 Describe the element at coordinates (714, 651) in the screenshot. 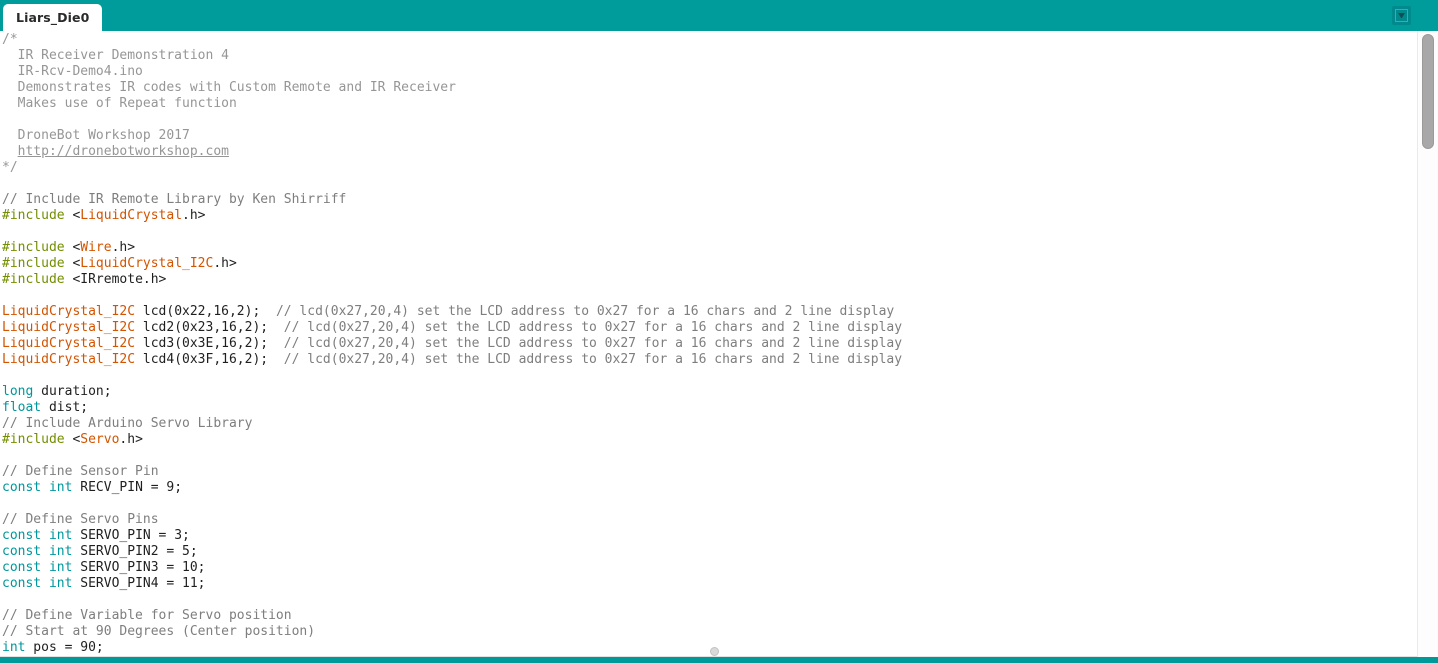

I see `split-pane-handle` at that location.